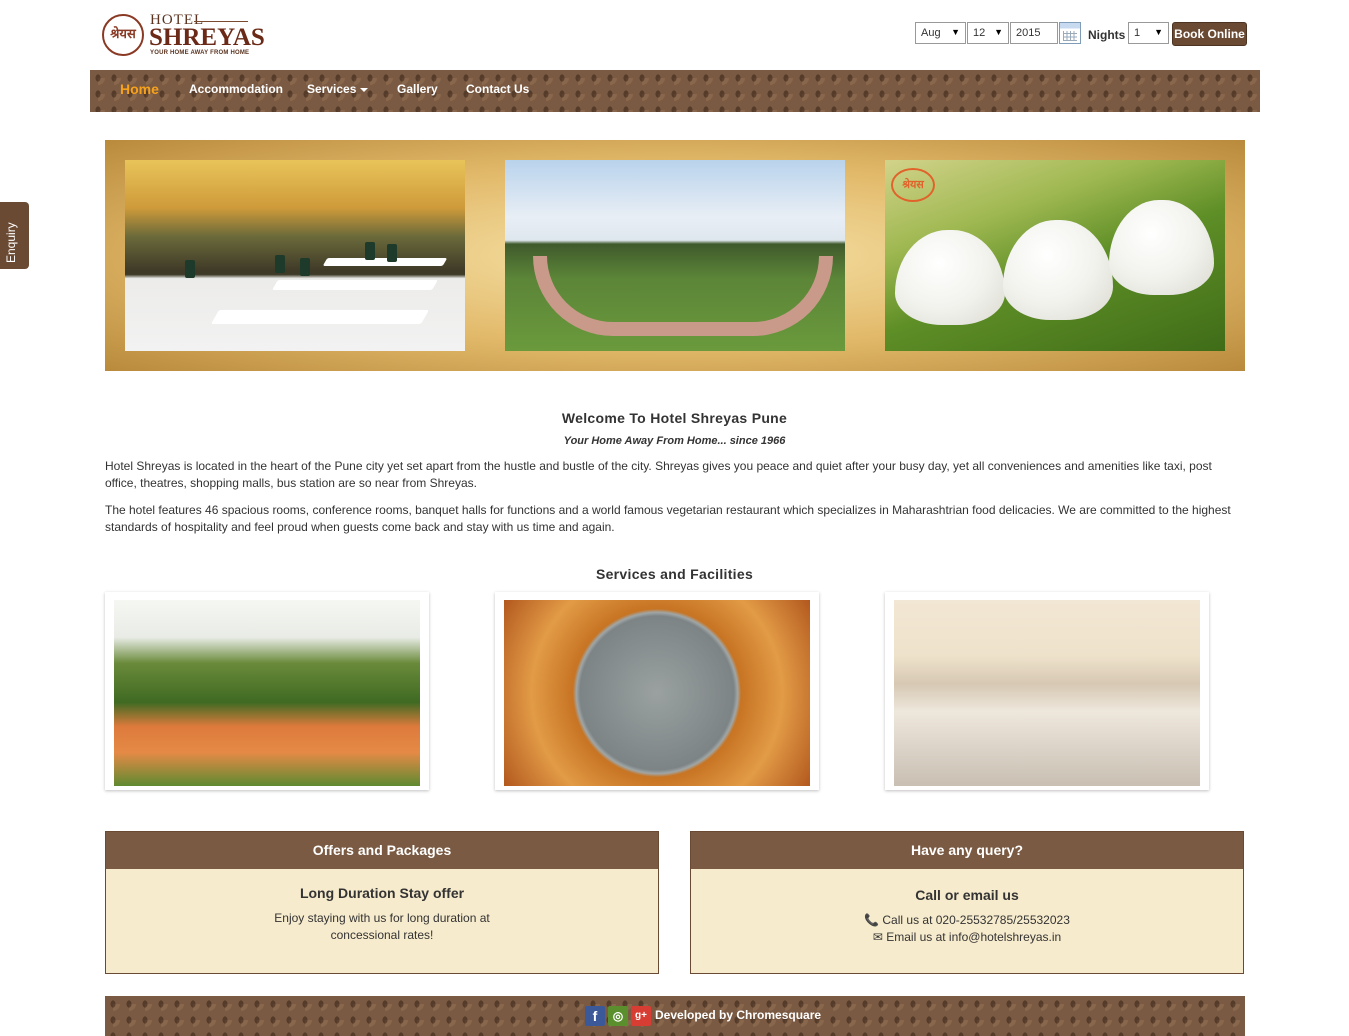  Describe the element at coordinates (382, 893) in the screenshot. I see `offer-title: Long Duration Stay offer` at that location.